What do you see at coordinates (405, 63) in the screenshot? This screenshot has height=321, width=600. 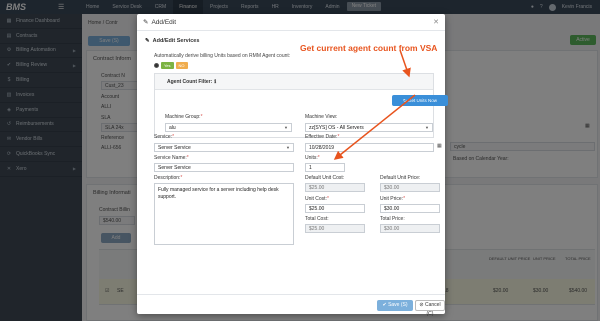 I see `arrow-to-get-units` at bounding box center [405, 63].